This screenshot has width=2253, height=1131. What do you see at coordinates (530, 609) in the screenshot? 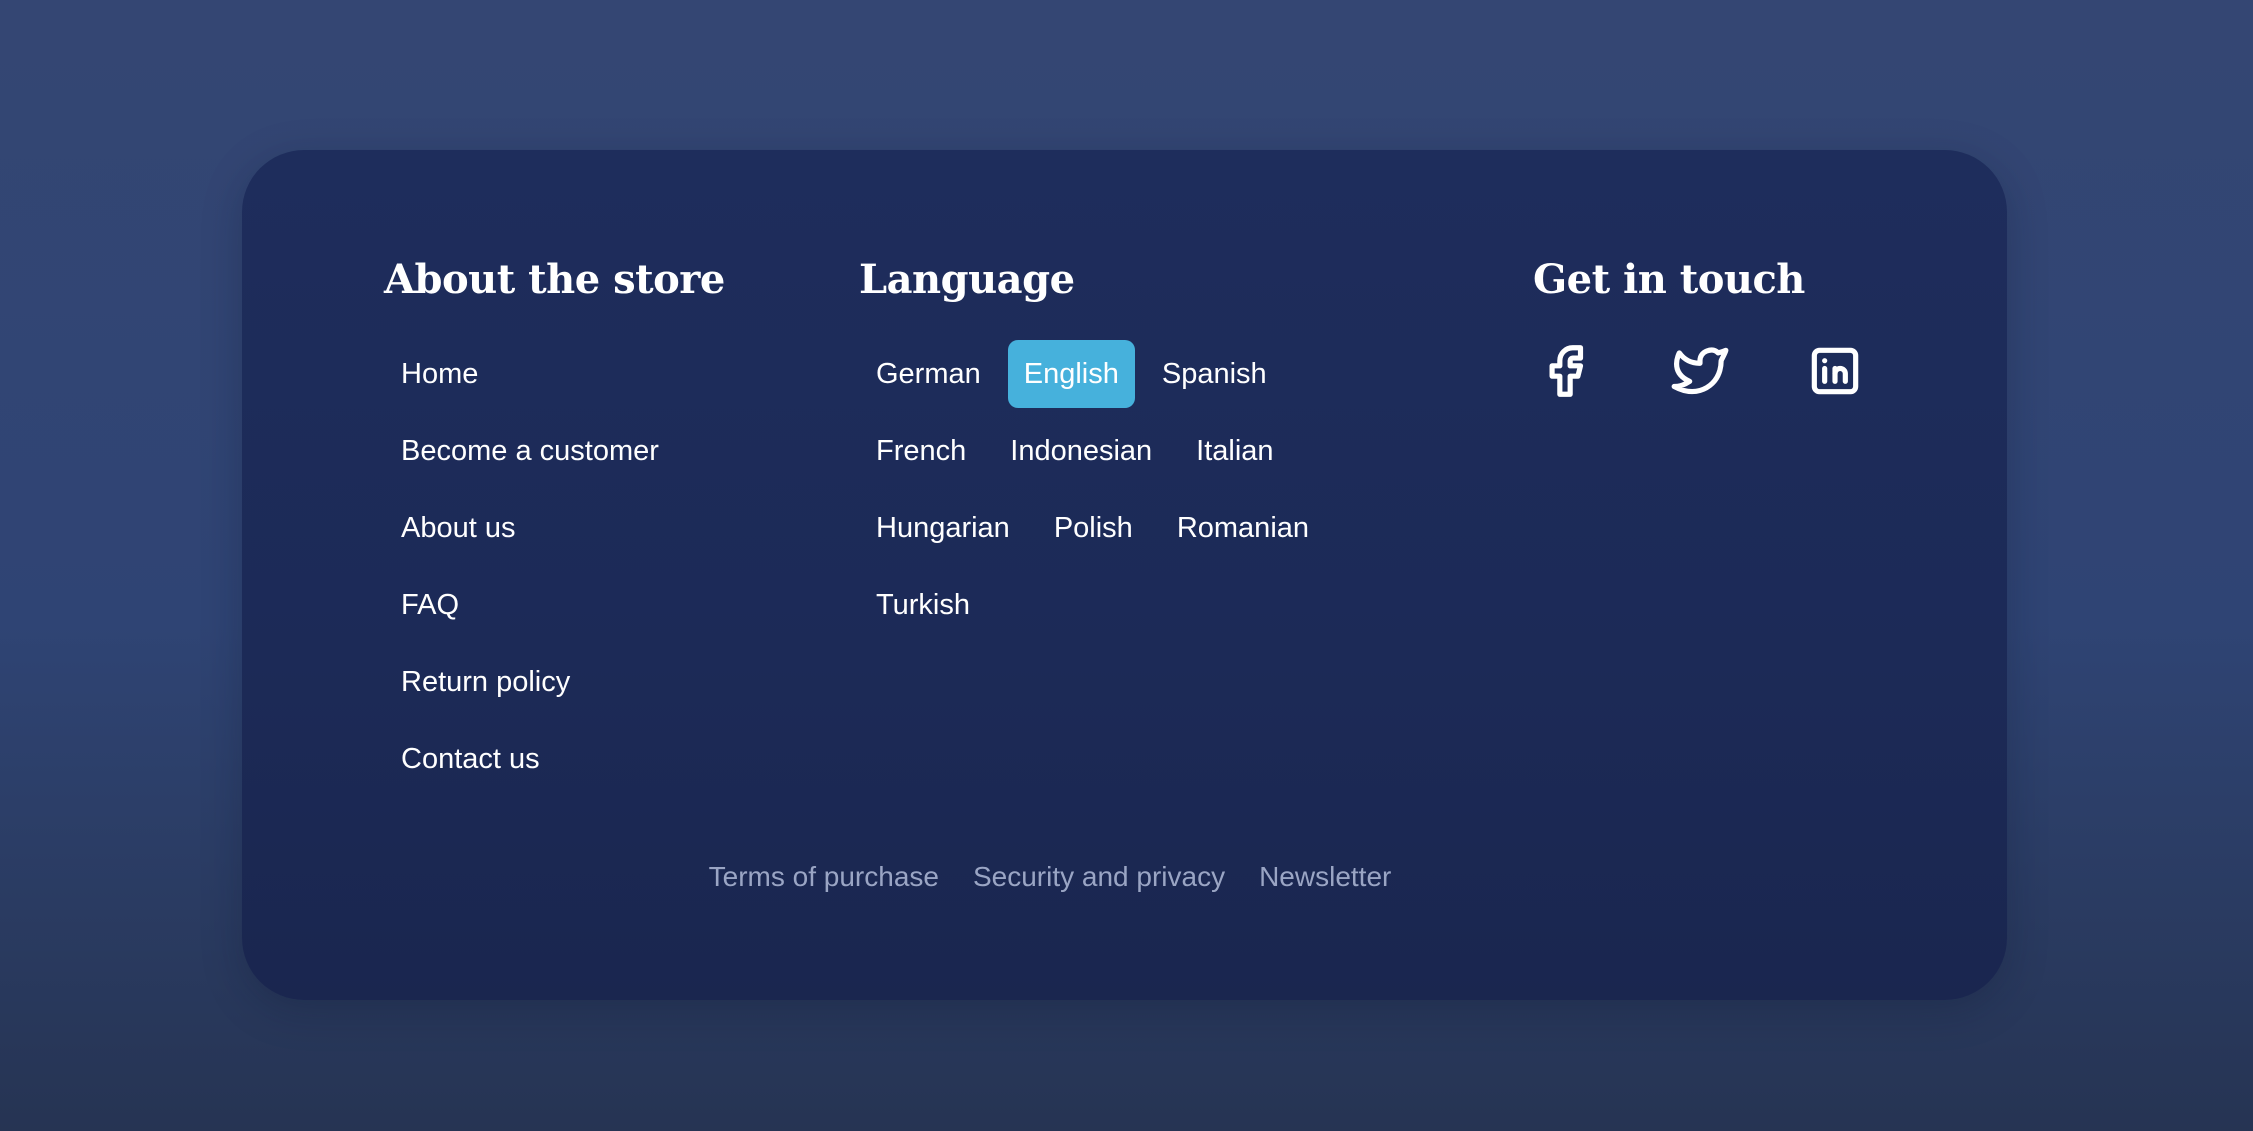
I see `about-list-item: FAQ` at bounding box center [530, 609].